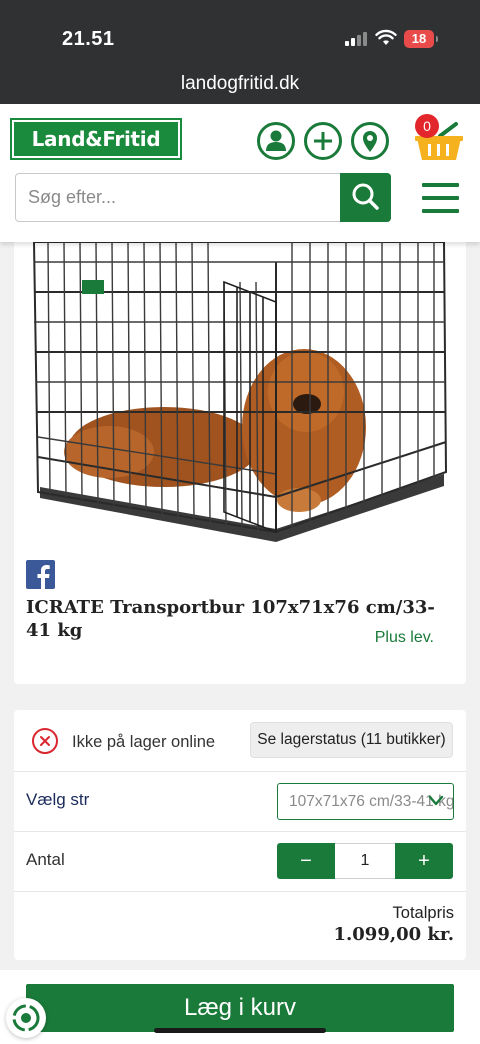 This screenshot has height=1044, width=480. What do you see at coordinates (240, 802) in the screenshot?
I see `size-row: Vælg str 107x71x76 cm/33-41 kg` at bounding box center [240, 802].